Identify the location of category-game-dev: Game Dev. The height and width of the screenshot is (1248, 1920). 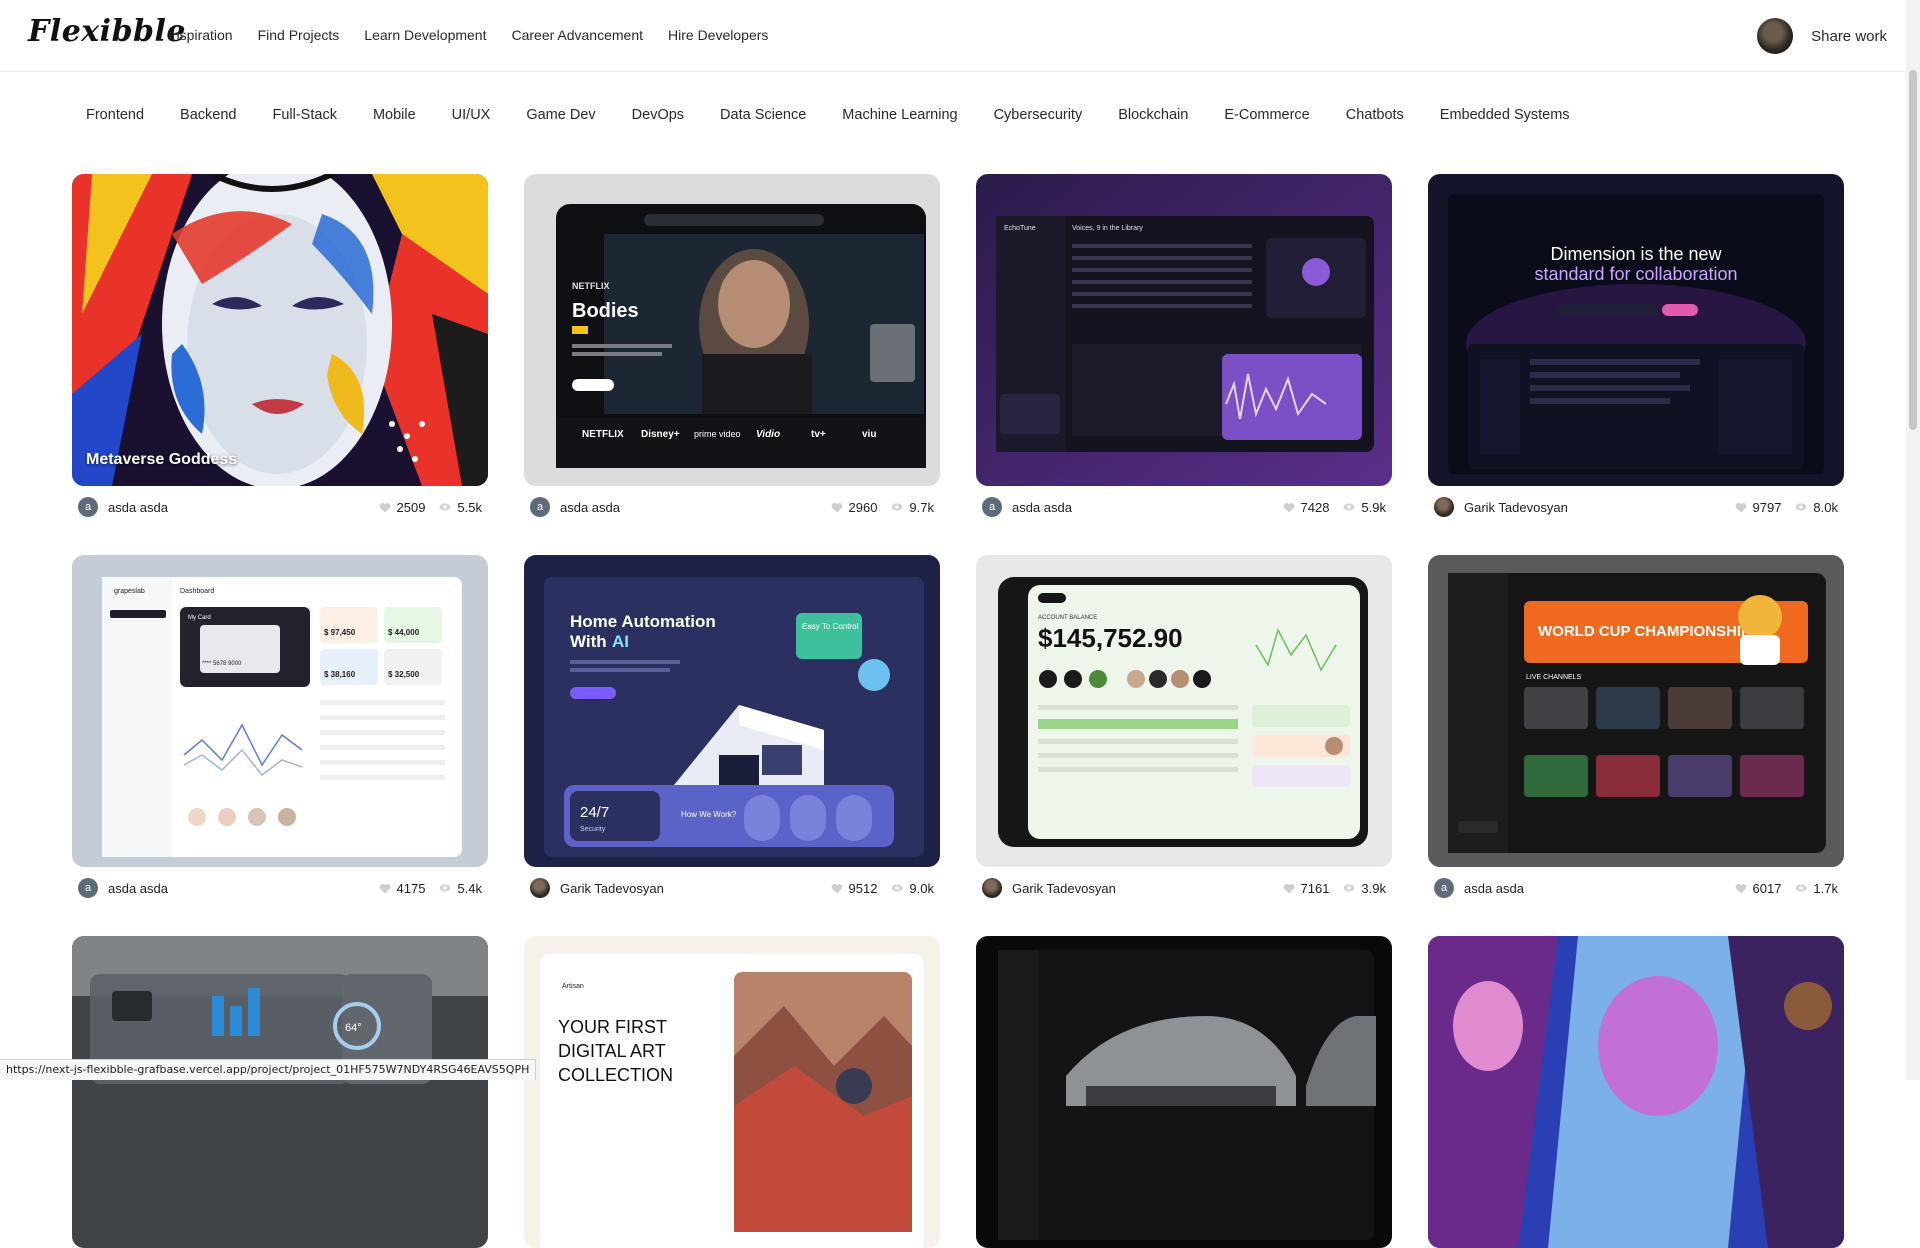
(560, 115).